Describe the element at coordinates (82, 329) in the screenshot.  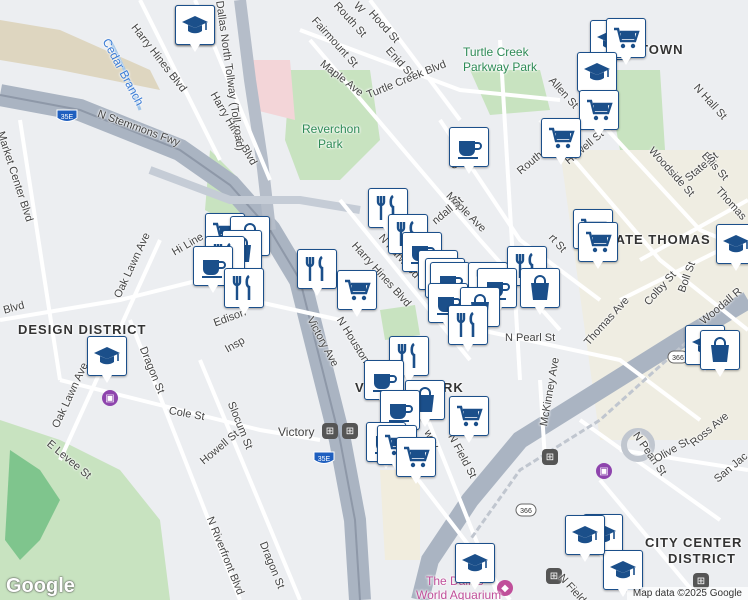
I see `district-label: DESIGN DISTRICT` at that location.